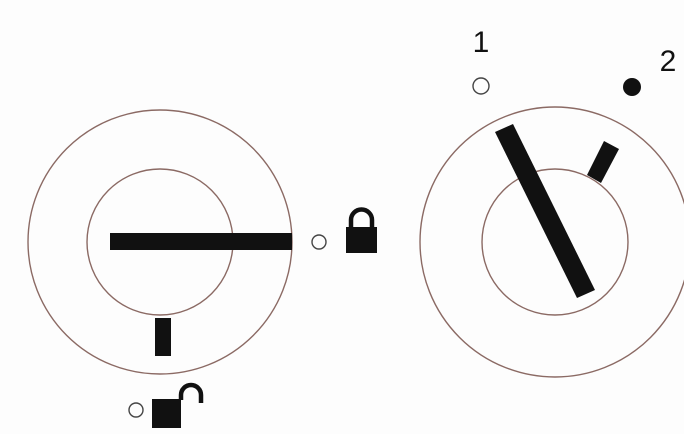 This screenshot has width=684, height=434. I want to click on position-1-hollow-dot, so click(481, 86).